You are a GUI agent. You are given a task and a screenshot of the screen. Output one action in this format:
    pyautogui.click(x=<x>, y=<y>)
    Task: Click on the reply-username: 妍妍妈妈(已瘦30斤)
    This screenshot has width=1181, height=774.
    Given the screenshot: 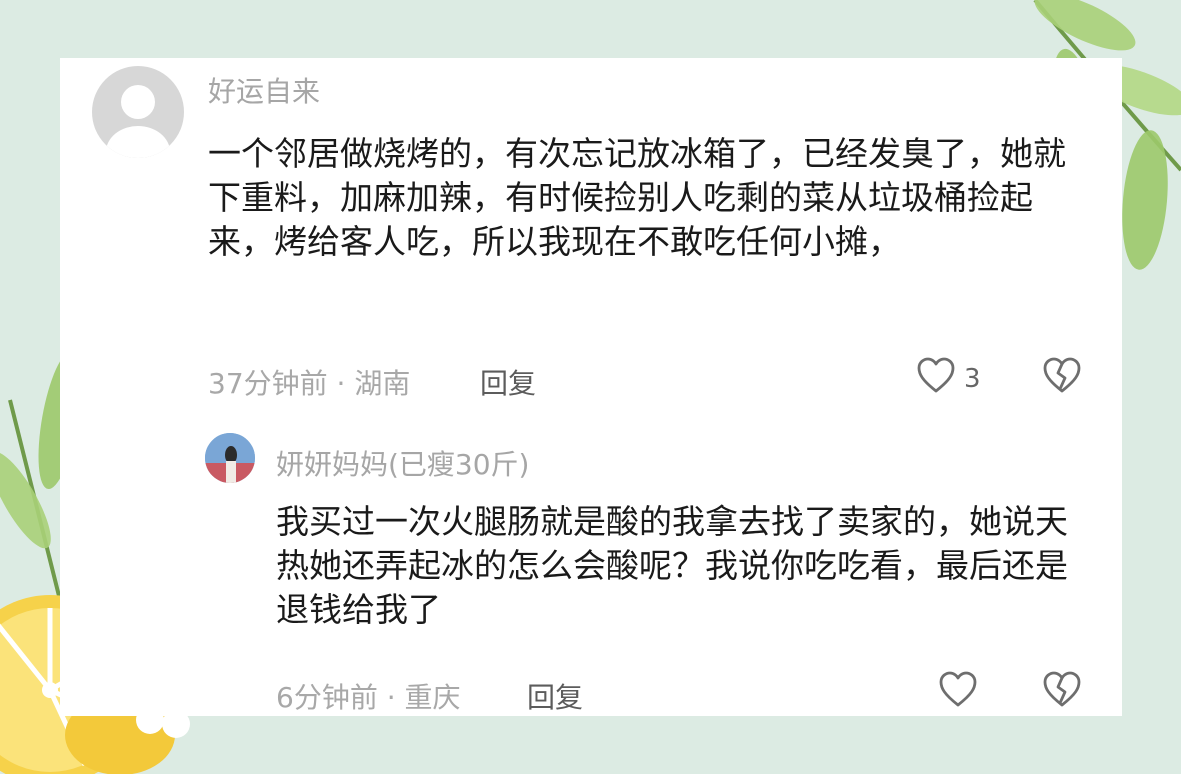 What is the action you would take?
    pyautogui.click(x=402, y=463)
    